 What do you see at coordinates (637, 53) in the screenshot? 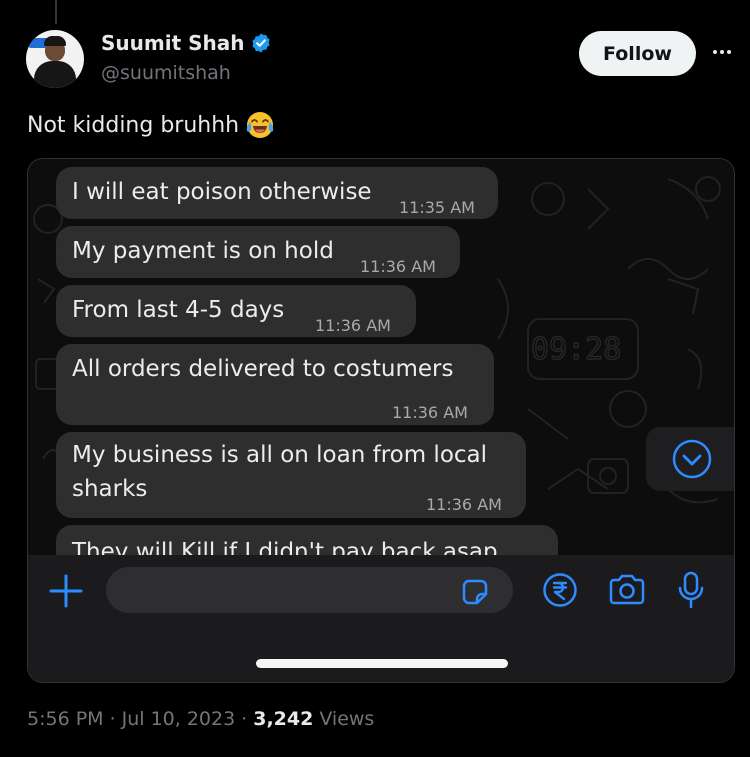
I see `follow-button: Follow` at bounding box center [637, 53].